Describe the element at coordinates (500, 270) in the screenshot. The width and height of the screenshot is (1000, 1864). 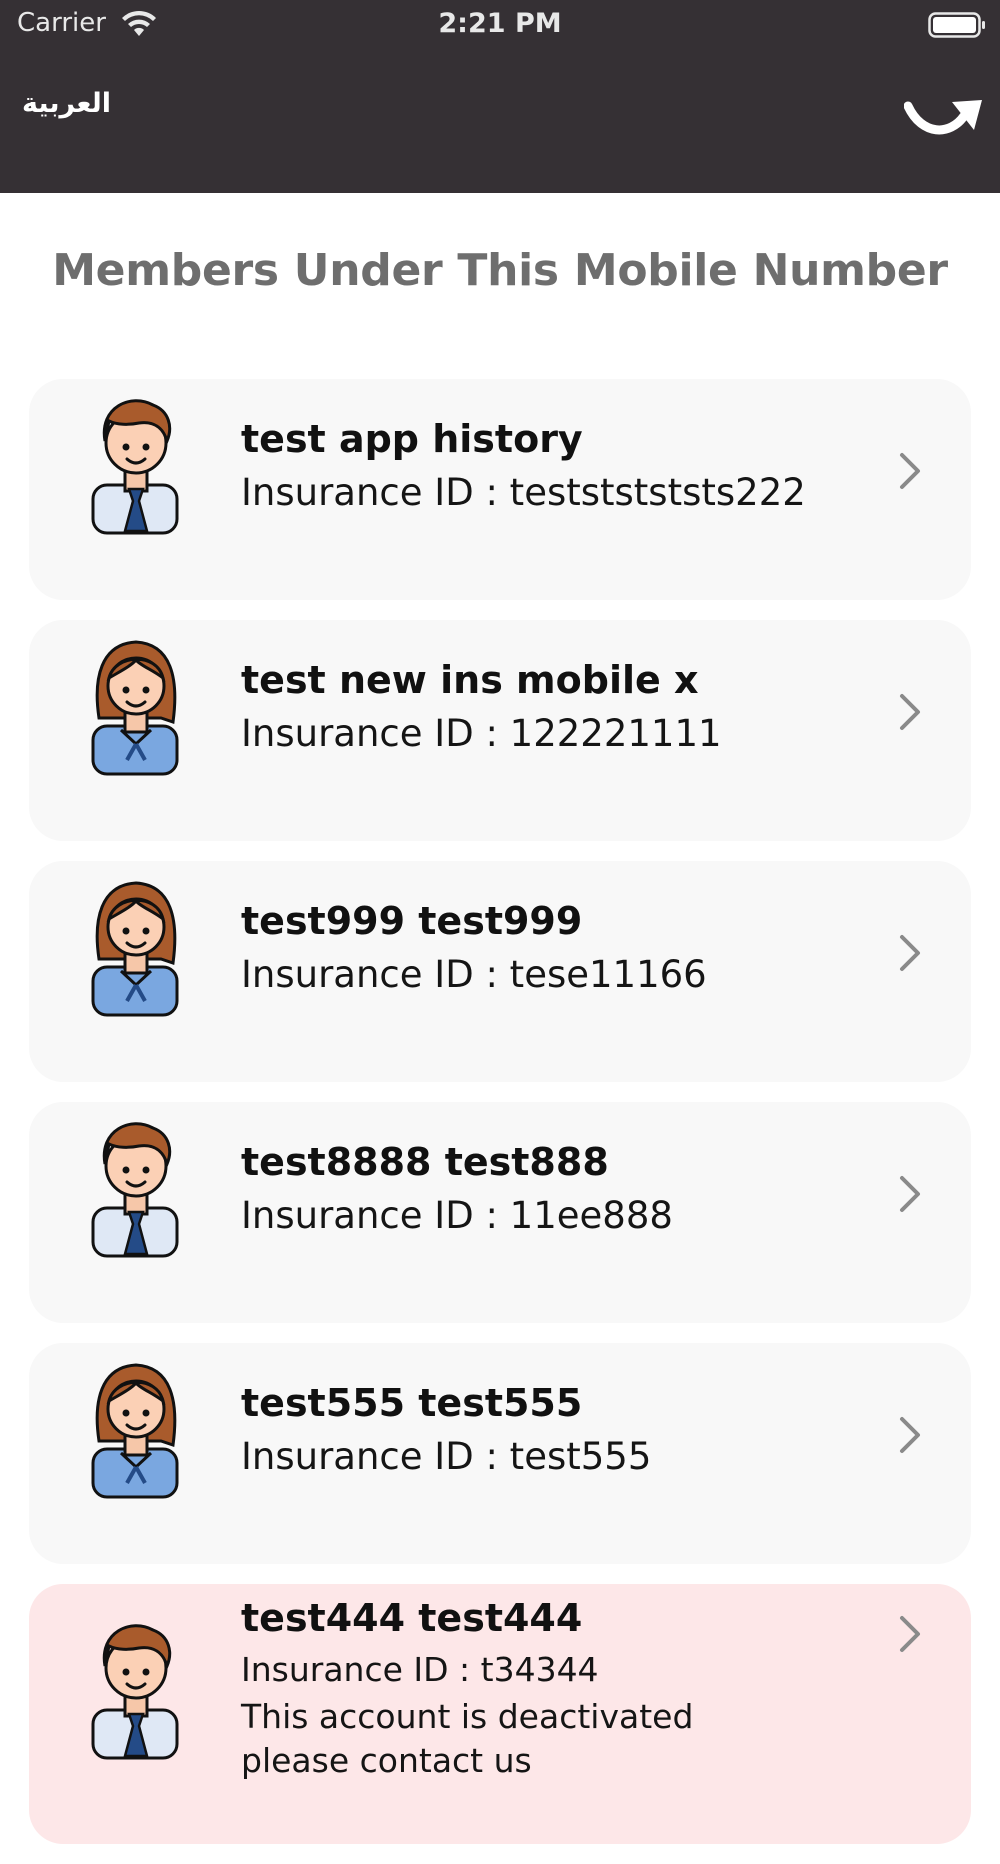
I see `page-title: Members Under This Mobile Number` at that location.